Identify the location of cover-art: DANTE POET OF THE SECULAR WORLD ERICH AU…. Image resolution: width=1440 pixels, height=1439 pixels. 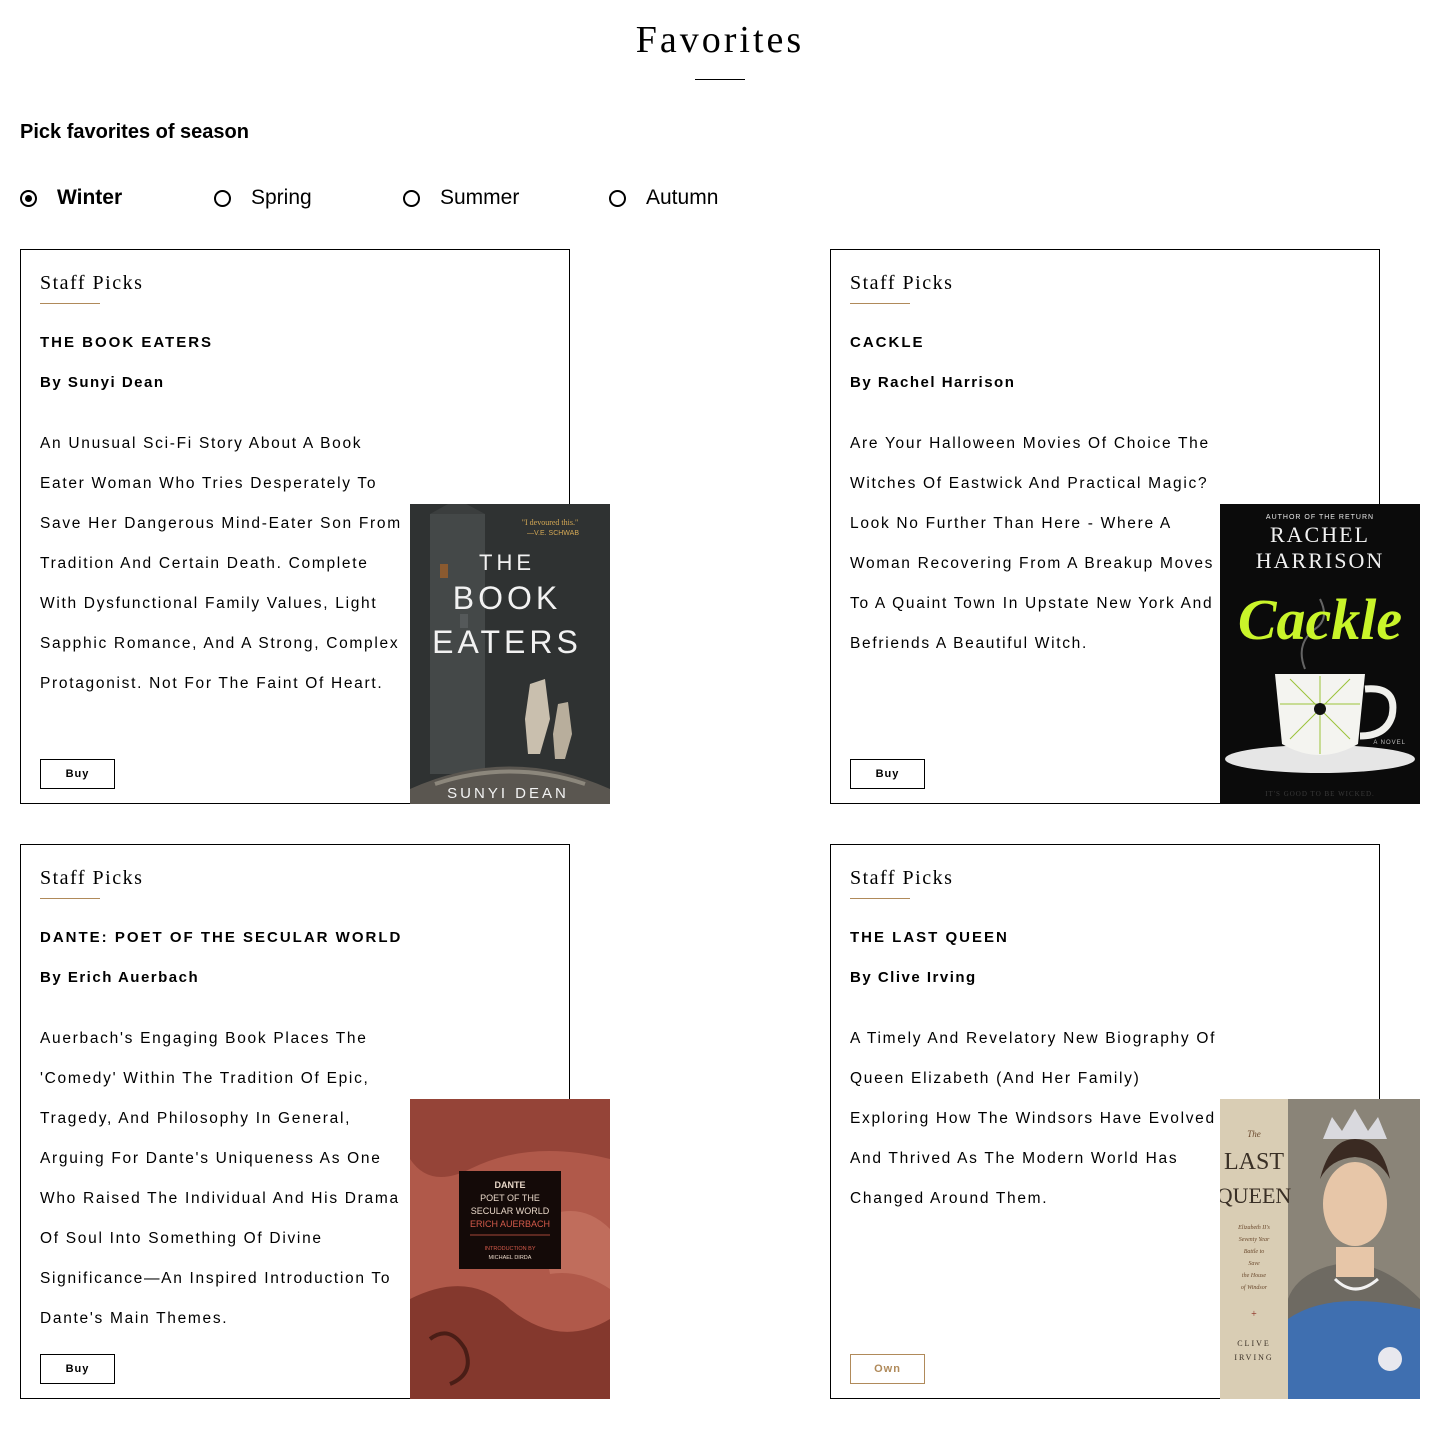
(510, 1249).